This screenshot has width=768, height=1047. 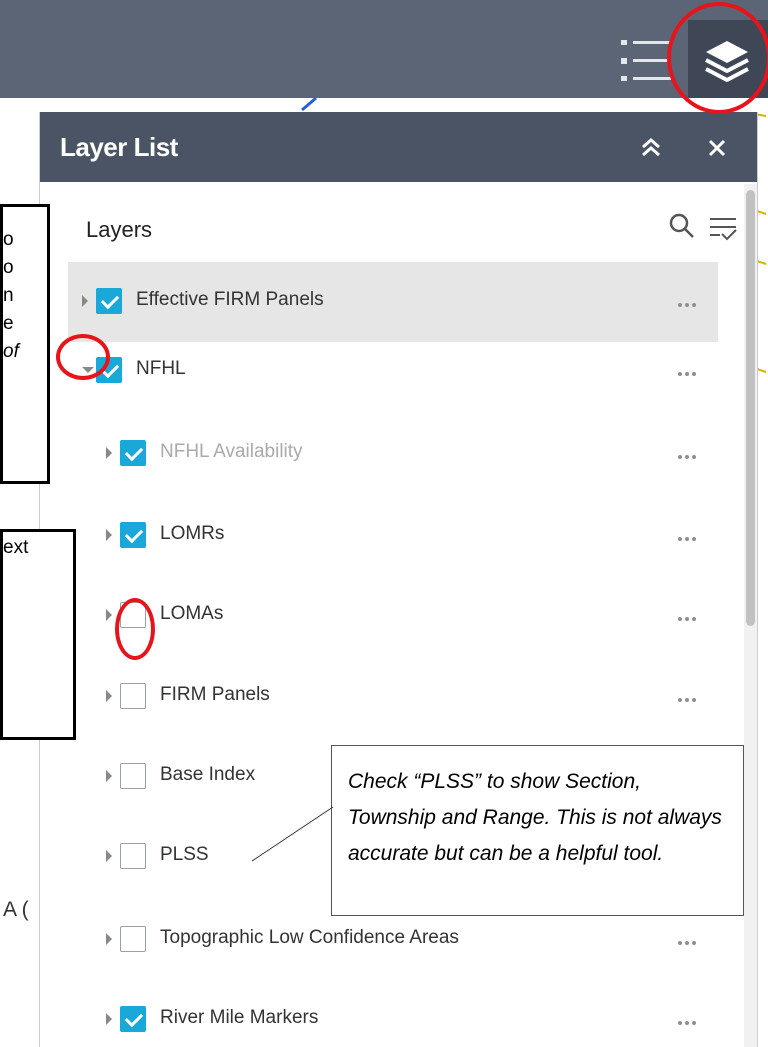 What do you see at coordinates (38, 634) in the screenshot?
I see `annotation-box-checkbox: ext` at bounding box center [38, 634].